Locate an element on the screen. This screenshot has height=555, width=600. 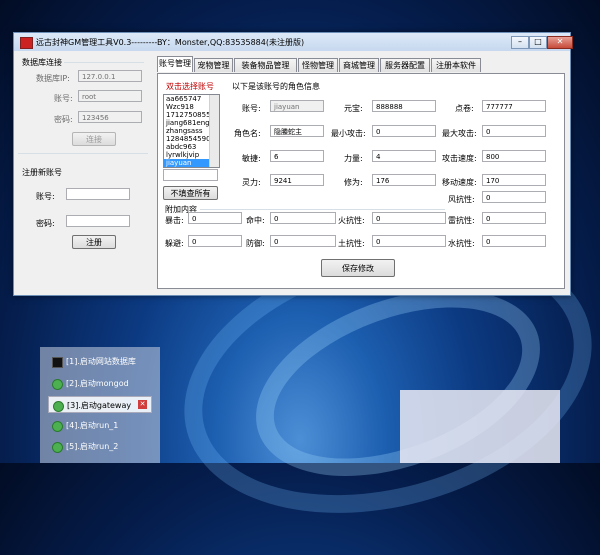
spirit-field: 9241 is located at coordinates (297, 180).